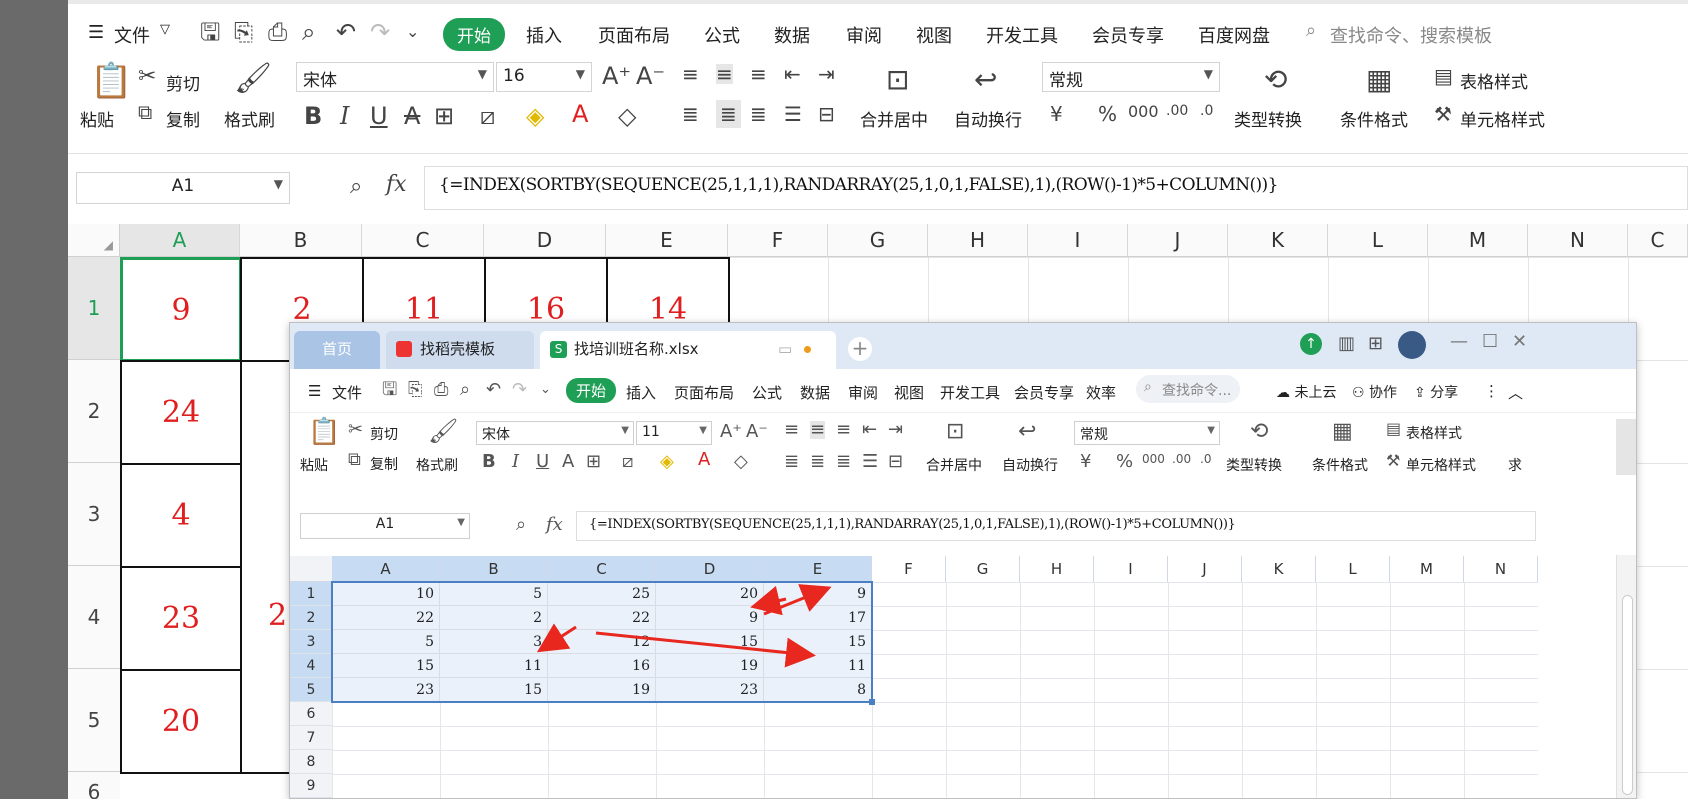 The height and width of the screenshot is (799, 1688). What do you see at coordinates (1443, 114) in the screenshot?
I see `cell-style-icon: ⚒` at bounding box center [1443, 114].